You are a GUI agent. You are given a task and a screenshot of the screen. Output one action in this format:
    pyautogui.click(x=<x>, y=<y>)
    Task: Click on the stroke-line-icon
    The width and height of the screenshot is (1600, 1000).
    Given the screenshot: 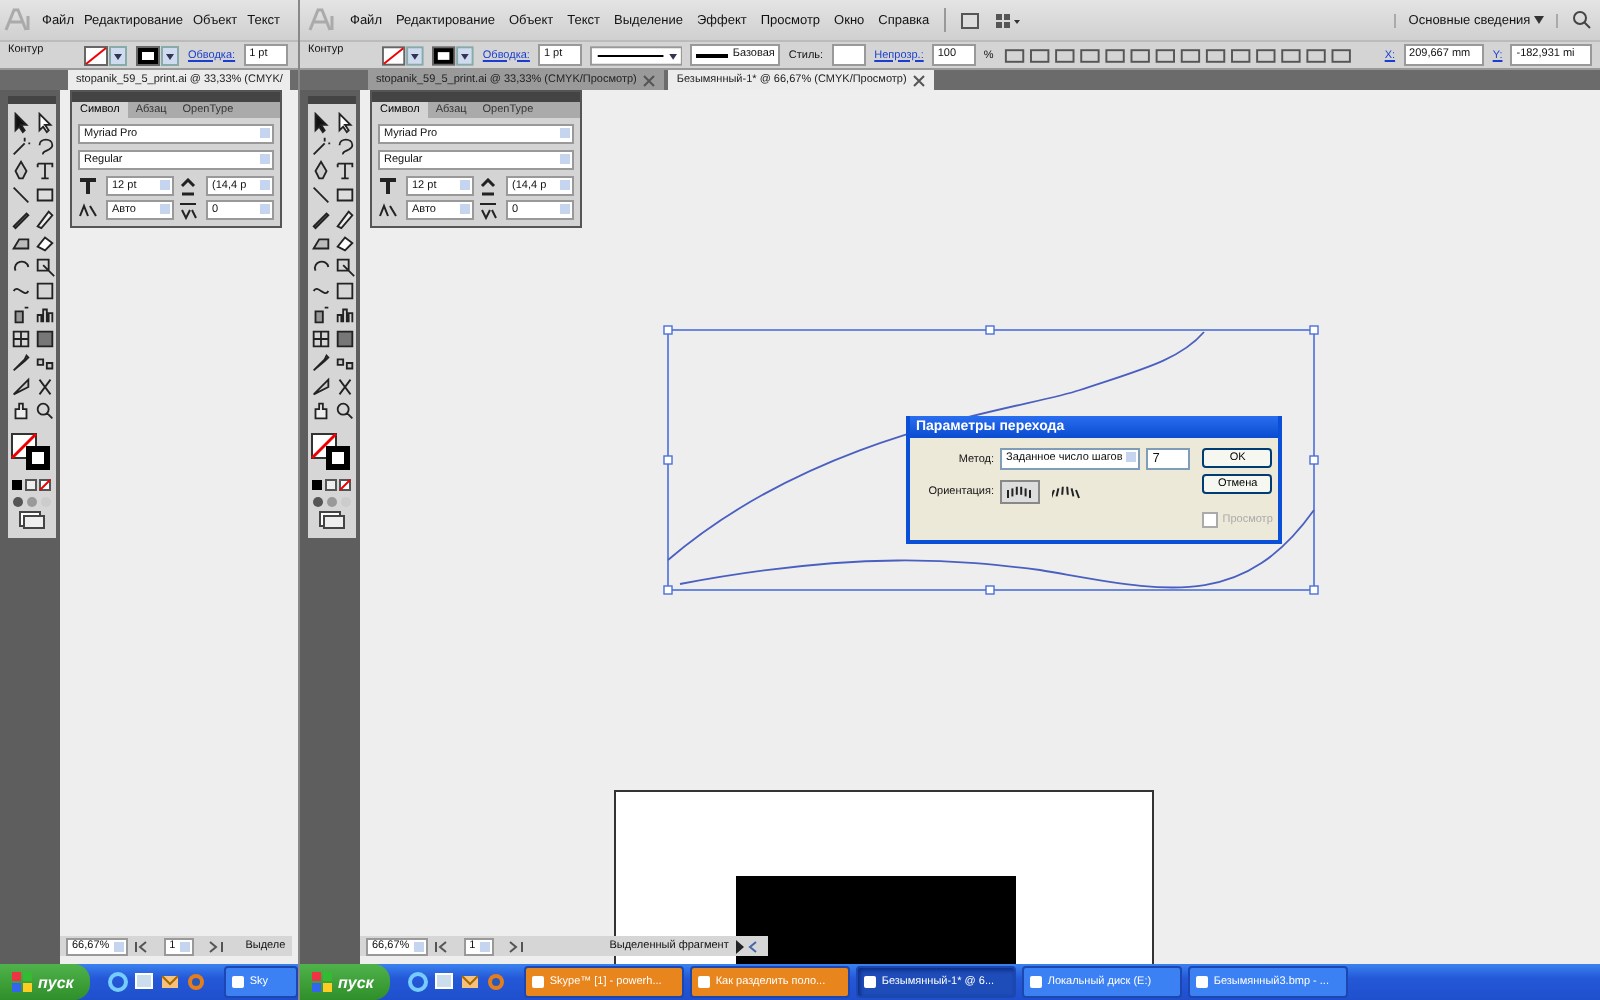 What is the action you would take?
    pyautogui.click(x=712, y=55)
    